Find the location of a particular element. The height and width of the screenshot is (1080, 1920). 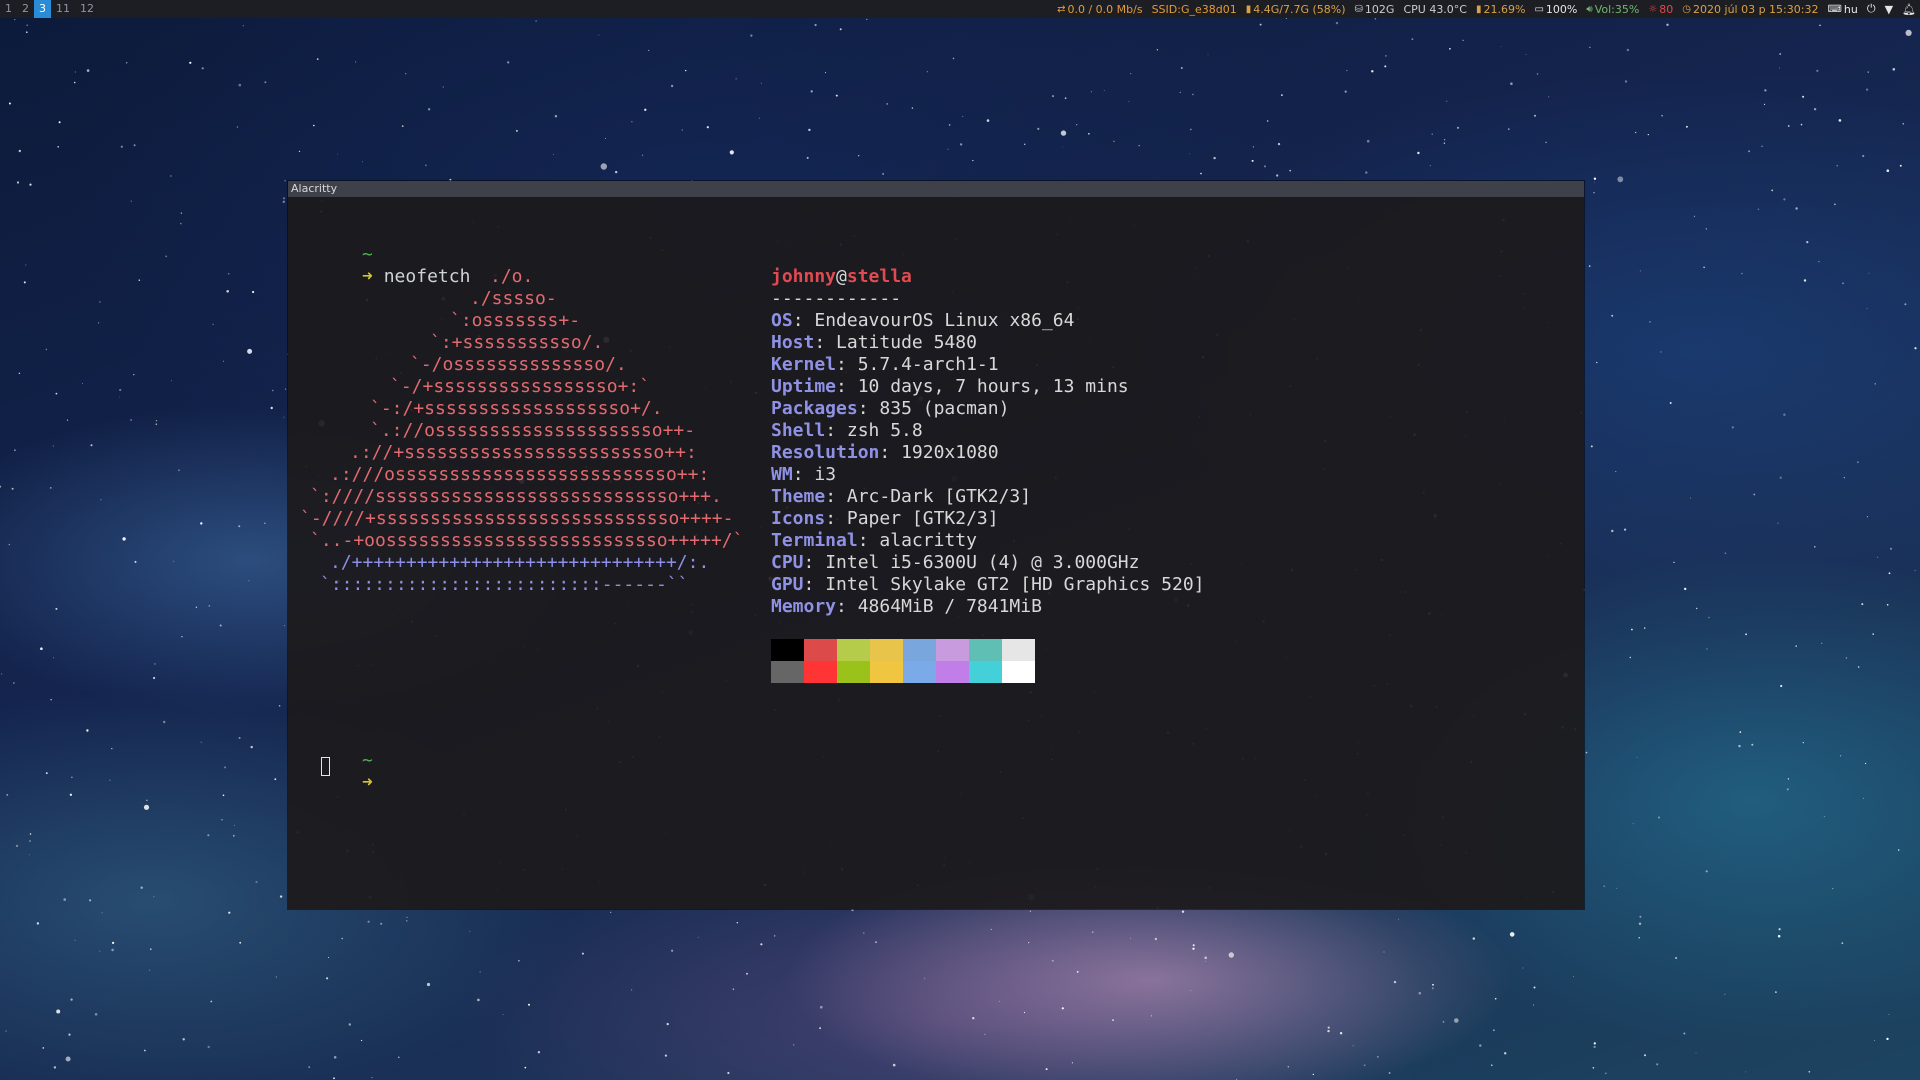

wifi-icon: ▼ is located at coordinates (1889, 9).